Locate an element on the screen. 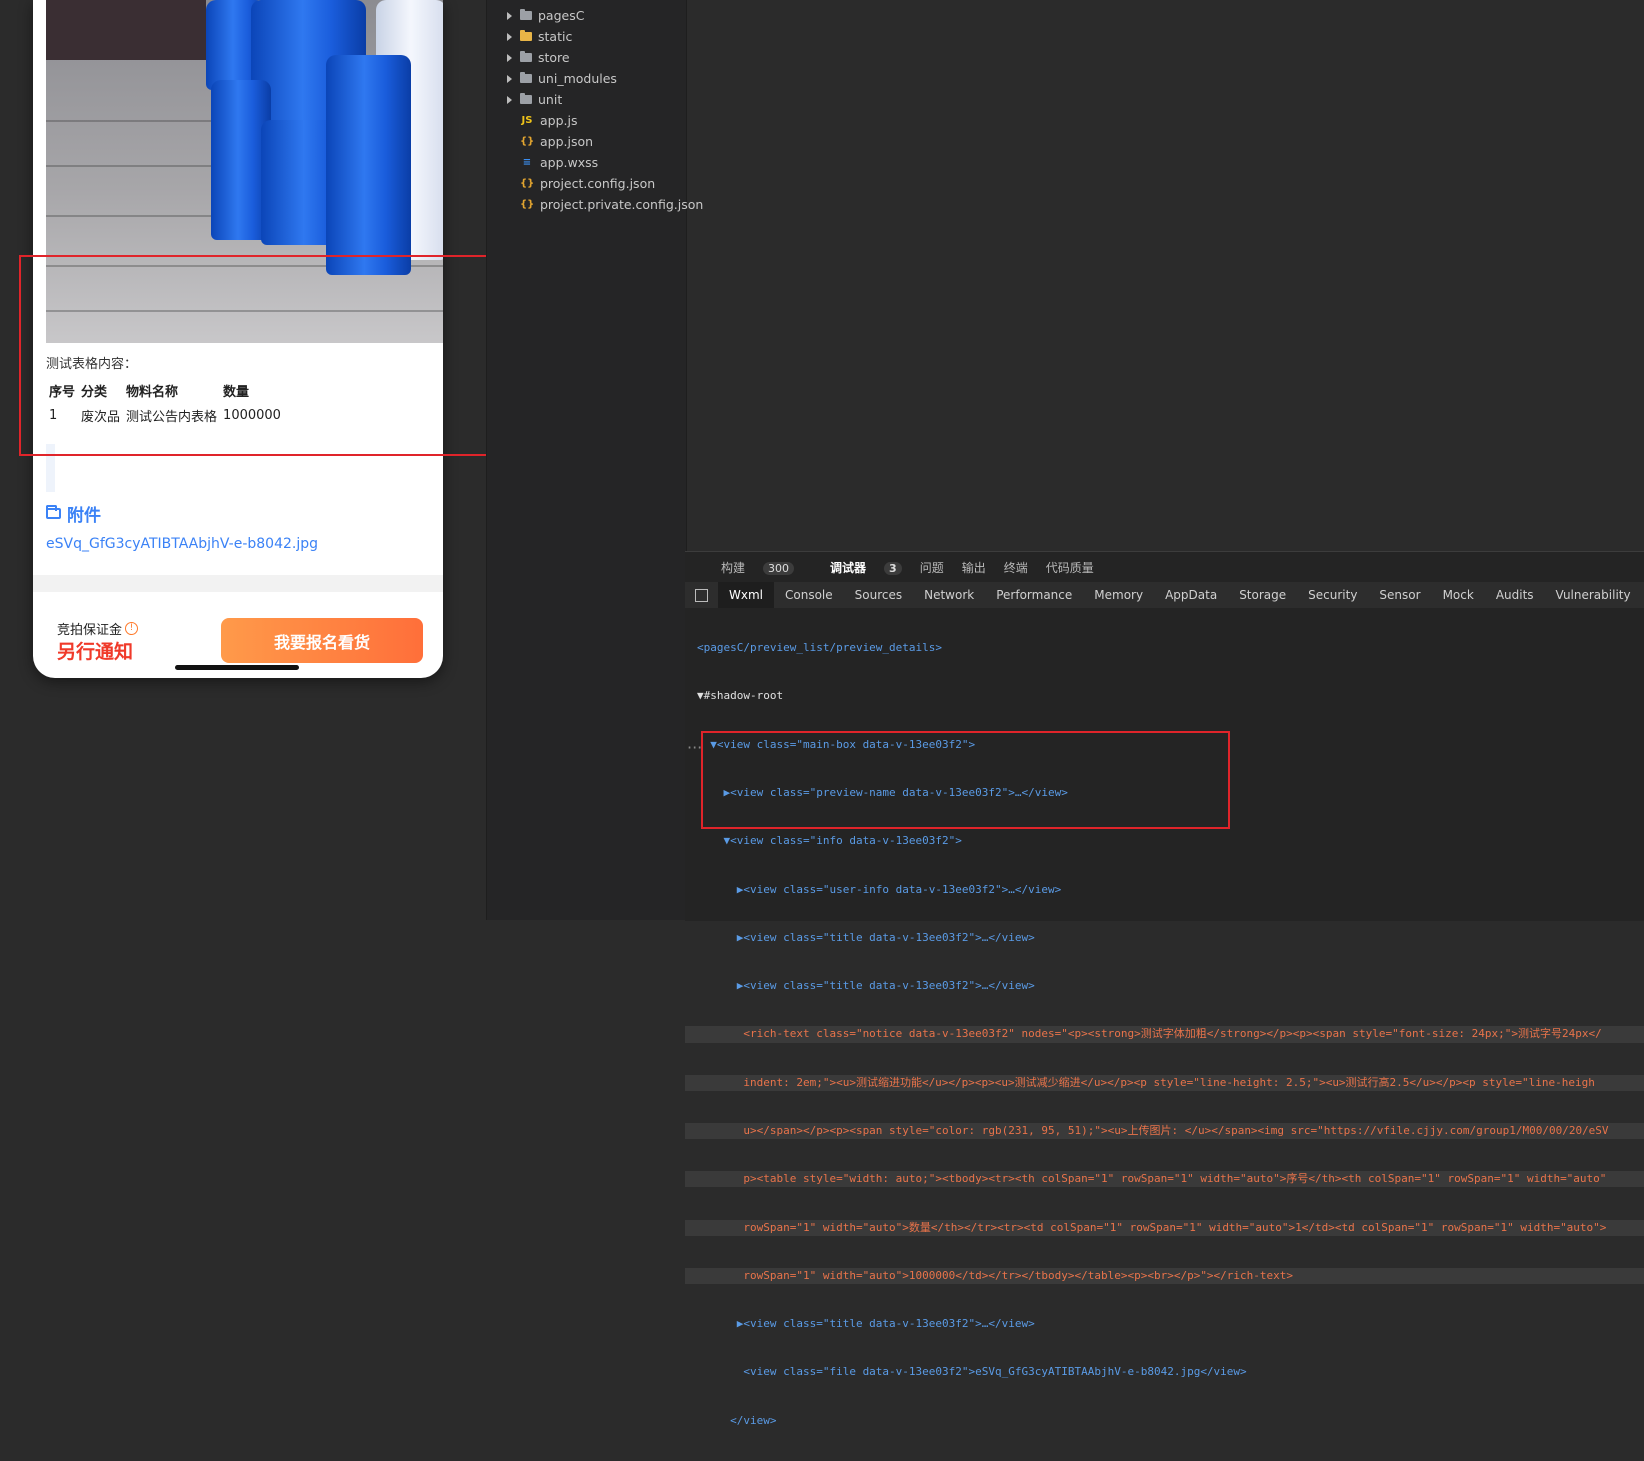 The image size is (1644, 1461). count-badge: 300 is located at coordinates (779, 568).